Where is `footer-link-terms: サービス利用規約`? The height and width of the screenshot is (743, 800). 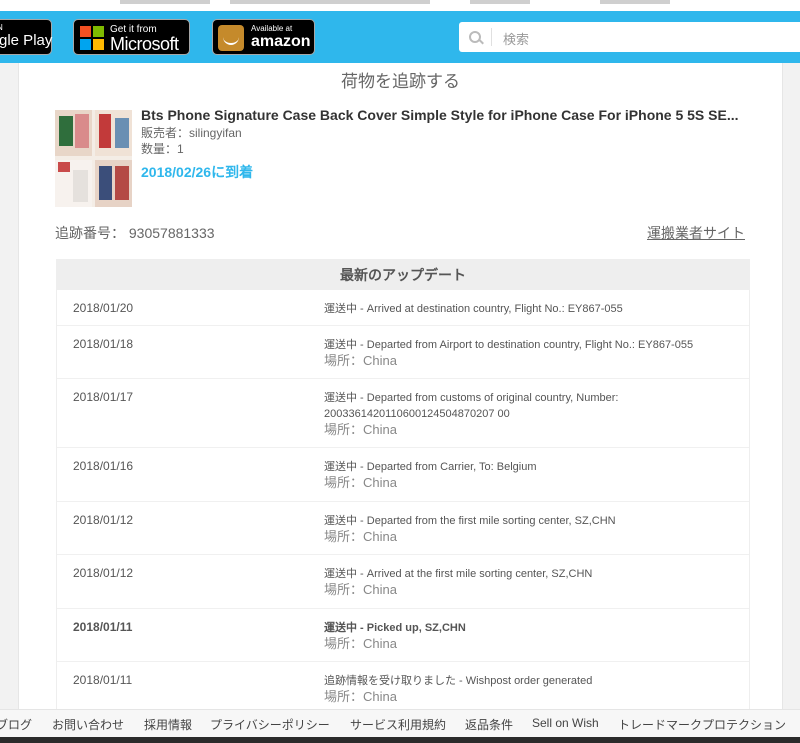 footer-link-terms: サービス利用規約 is located at coordinates (398, 724).